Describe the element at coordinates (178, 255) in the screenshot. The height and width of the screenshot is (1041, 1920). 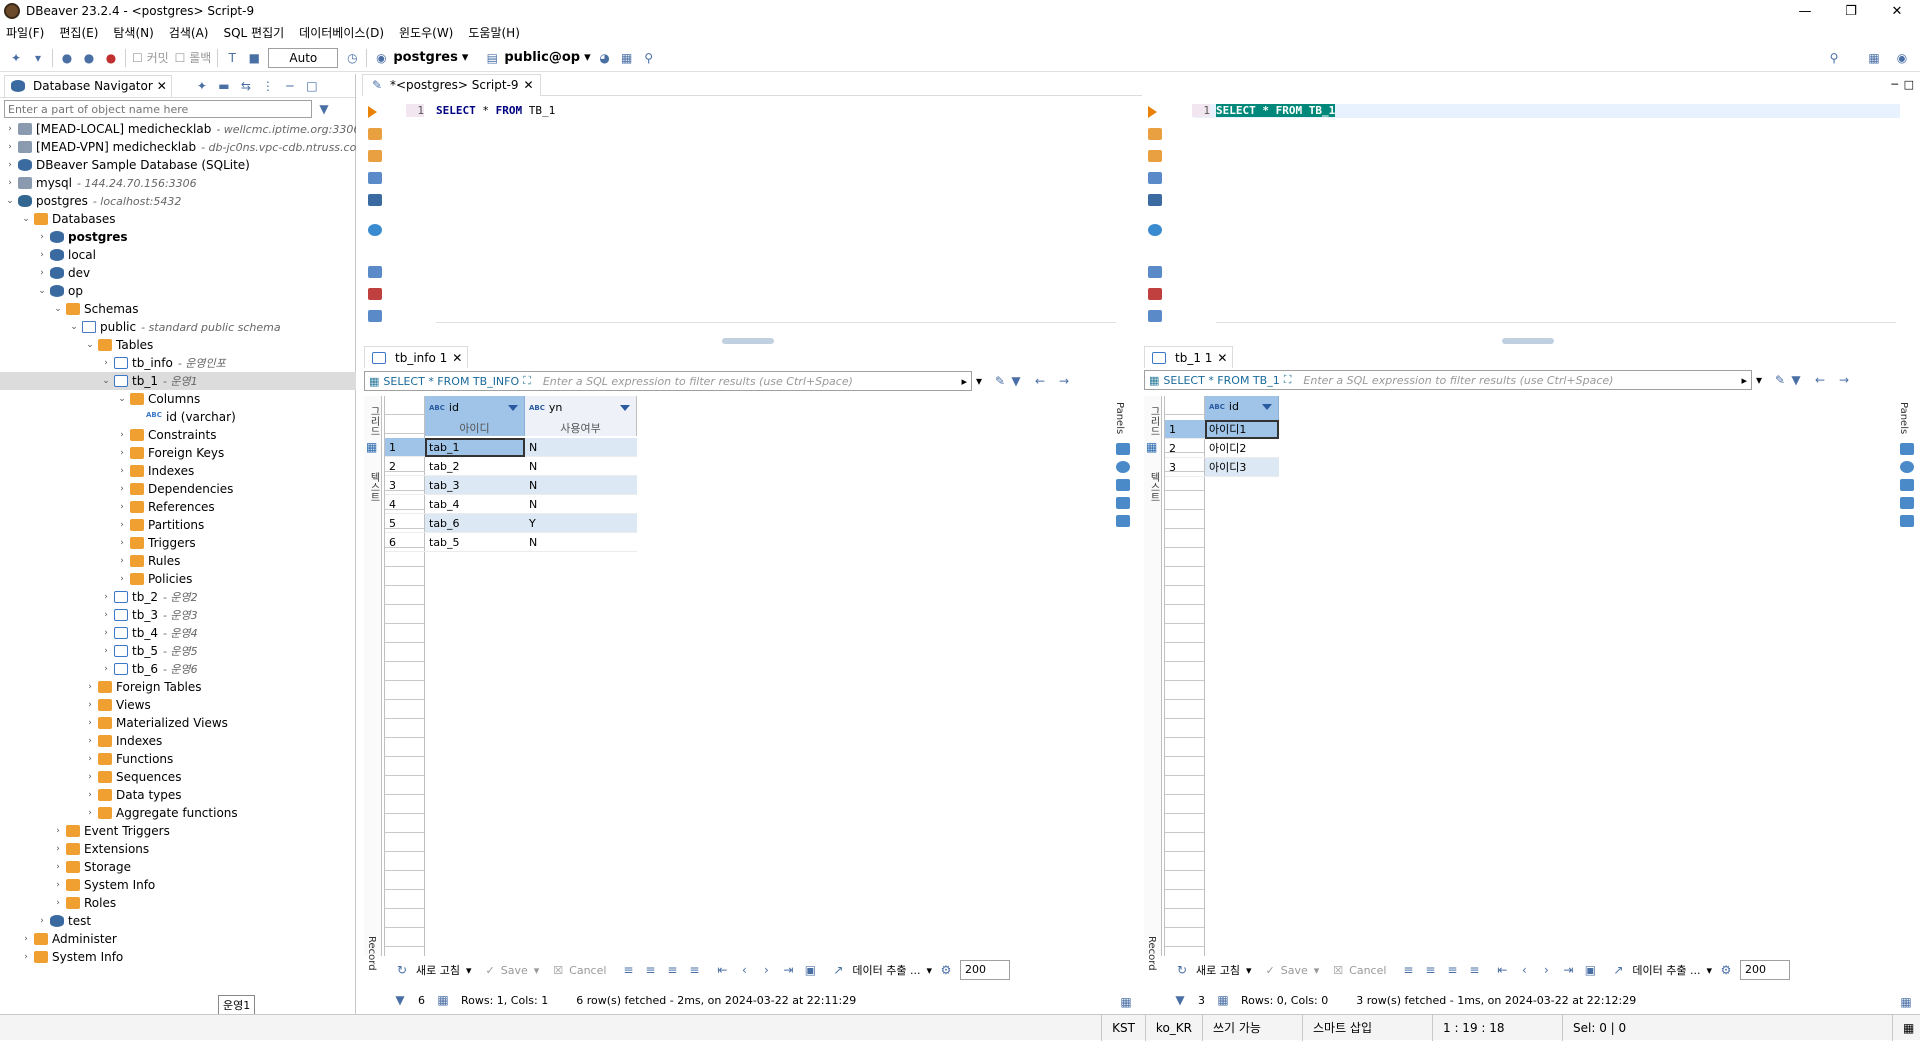
I see `tree-node-db-local: › local` at that location.